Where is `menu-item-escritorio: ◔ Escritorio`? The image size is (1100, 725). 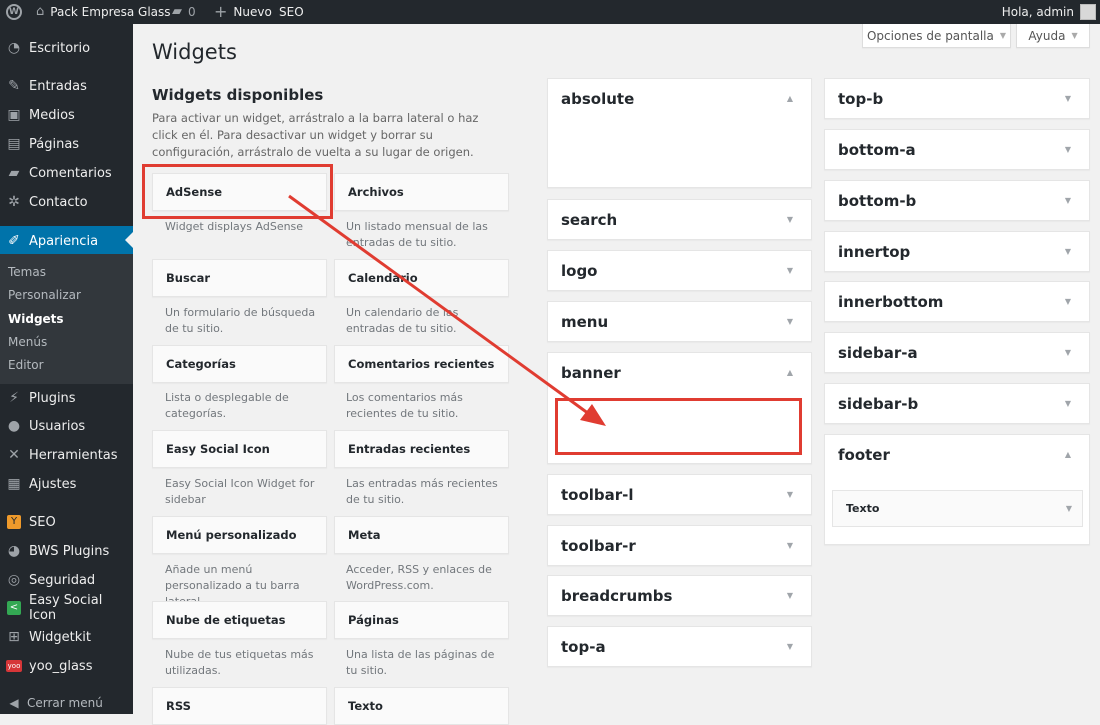
menu-item-escritorio: ◔ Escritorio is located at coordinates (66, 48).